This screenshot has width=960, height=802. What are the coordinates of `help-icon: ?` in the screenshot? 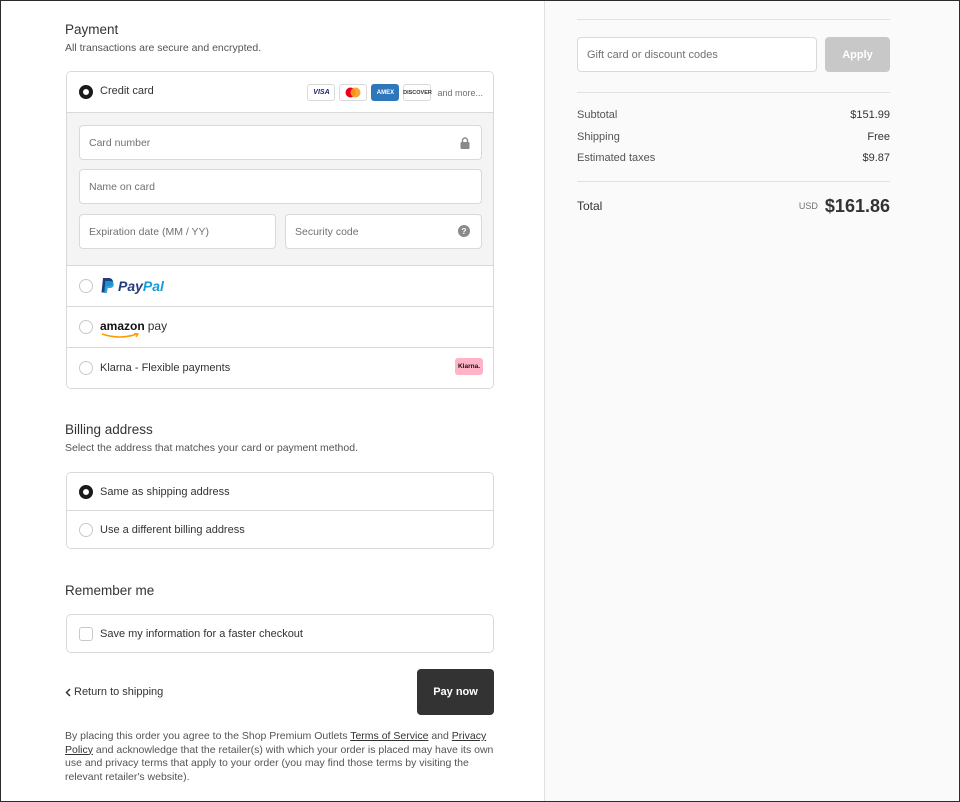 It's located at (464, 231).